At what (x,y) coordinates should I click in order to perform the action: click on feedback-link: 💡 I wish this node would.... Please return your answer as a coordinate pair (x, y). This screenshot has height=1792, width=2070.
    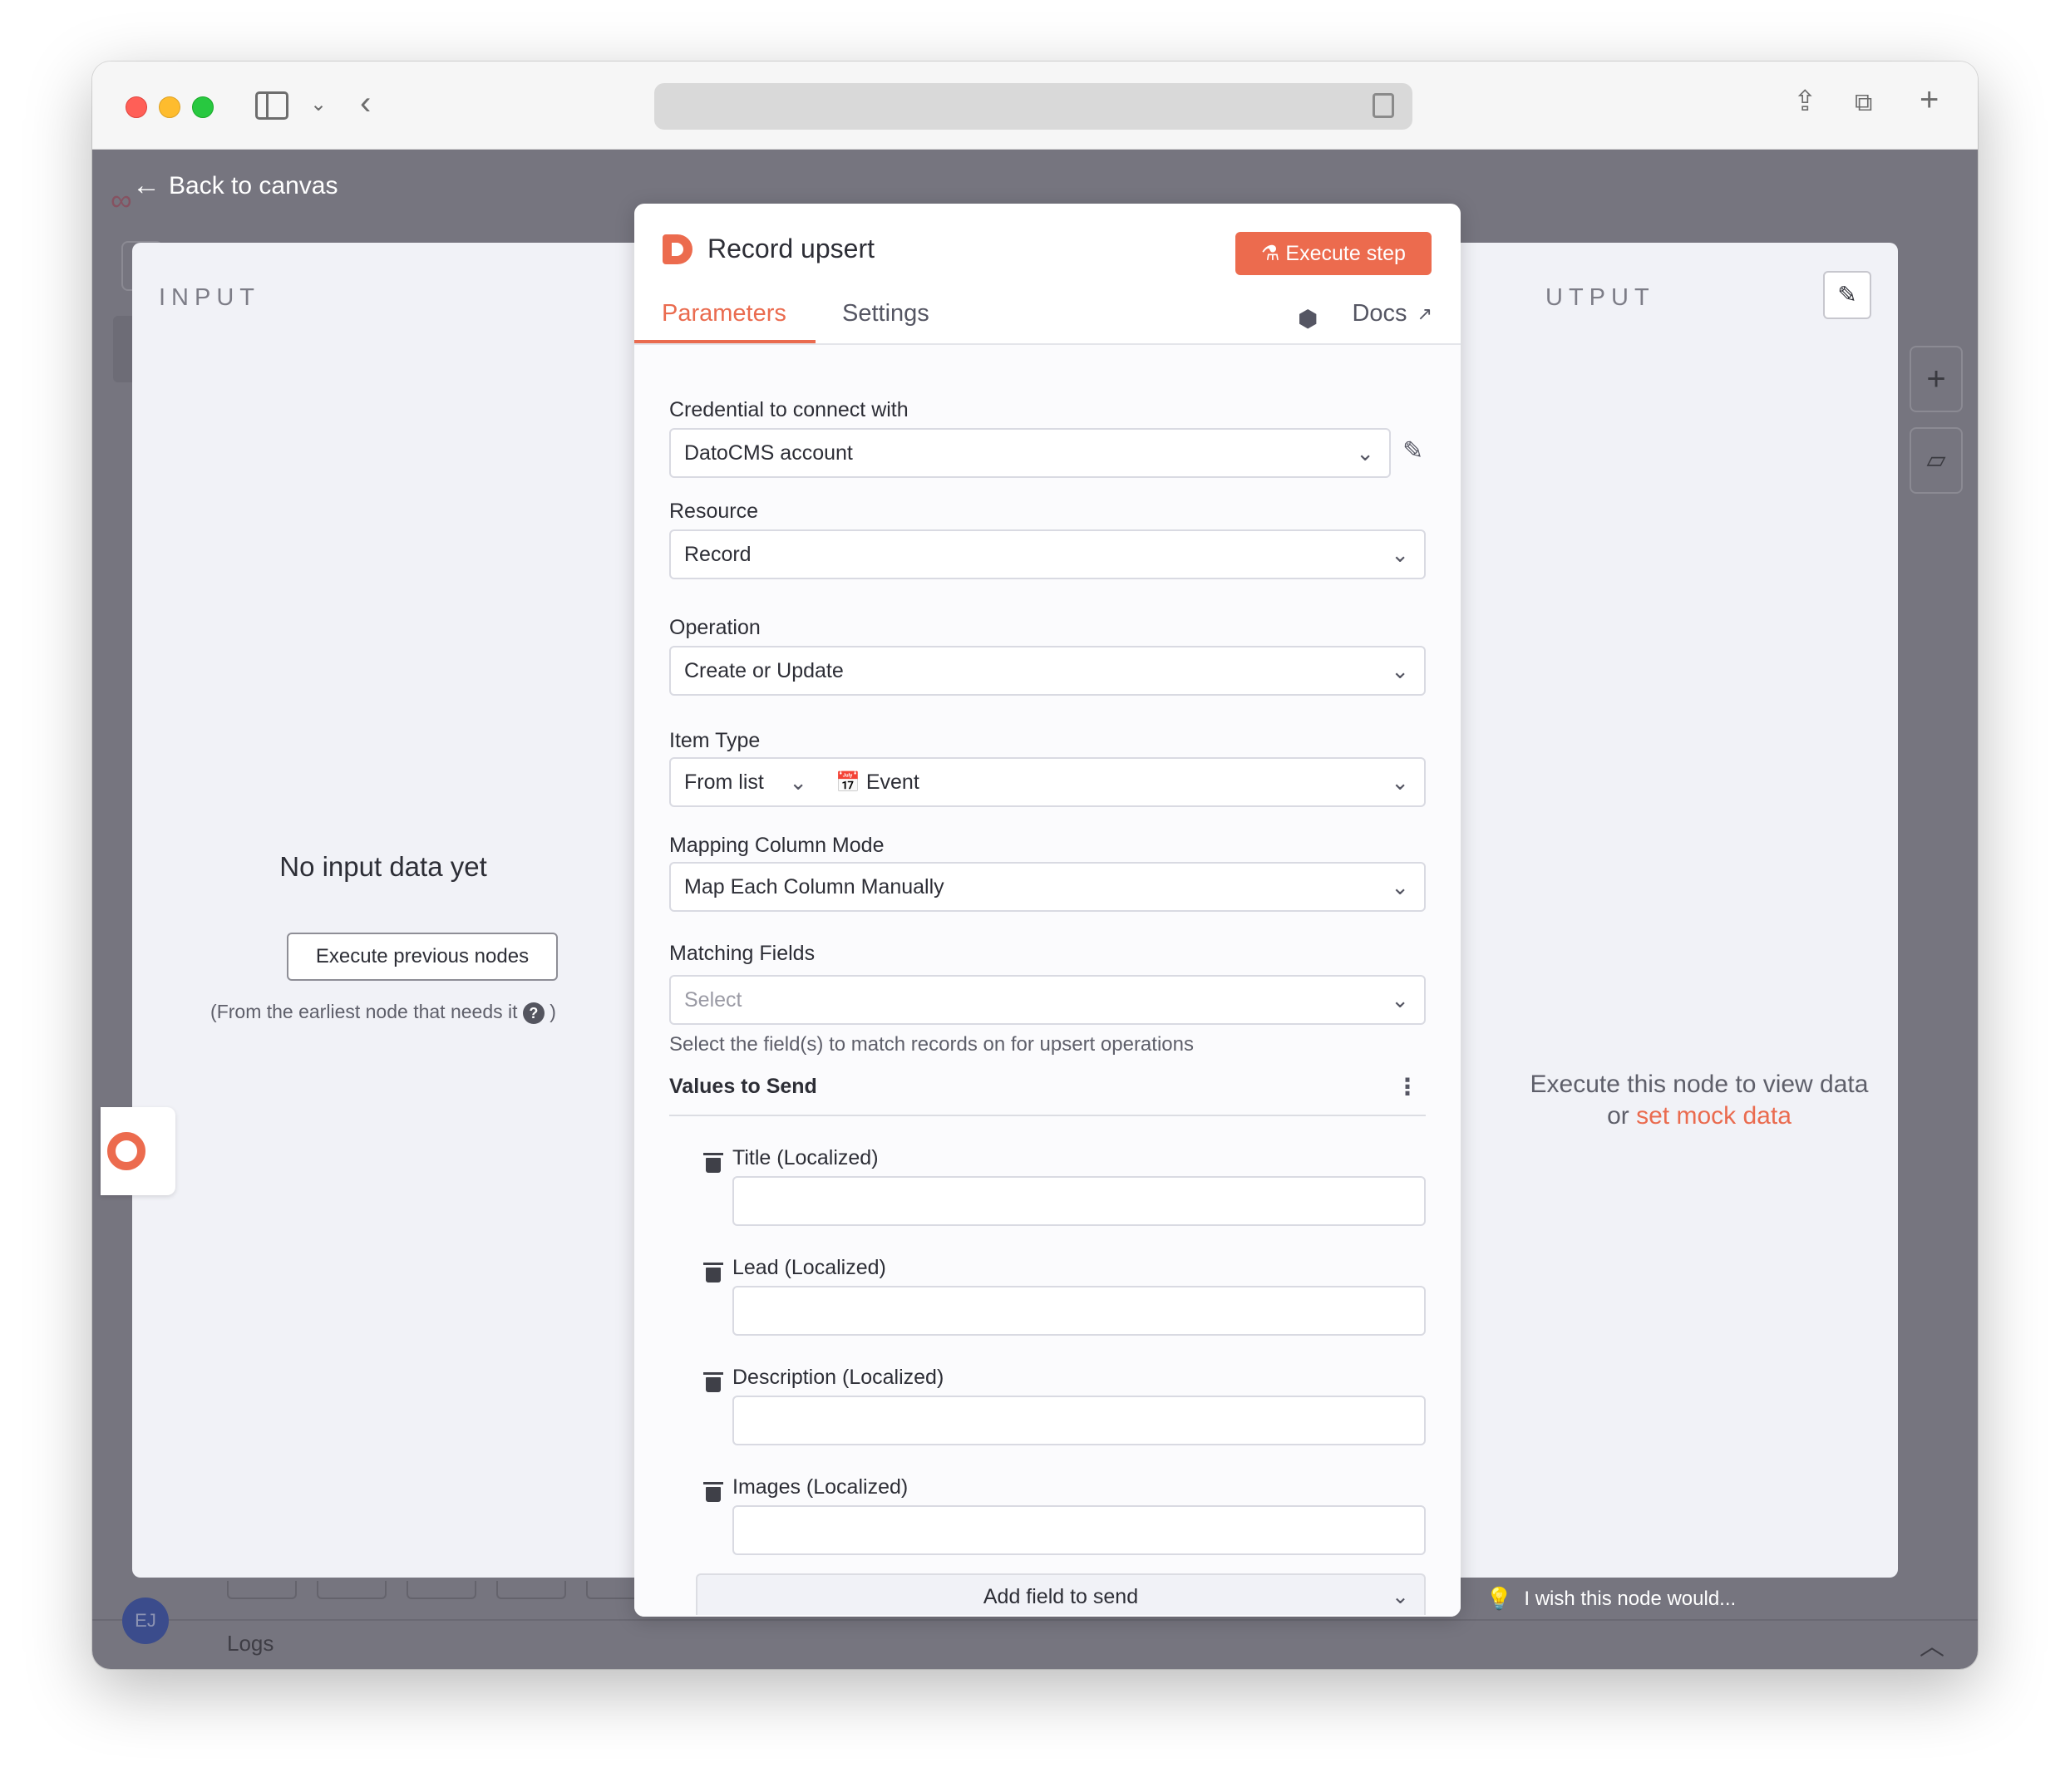
    Looking at the image, I should click on (1611, 1599).